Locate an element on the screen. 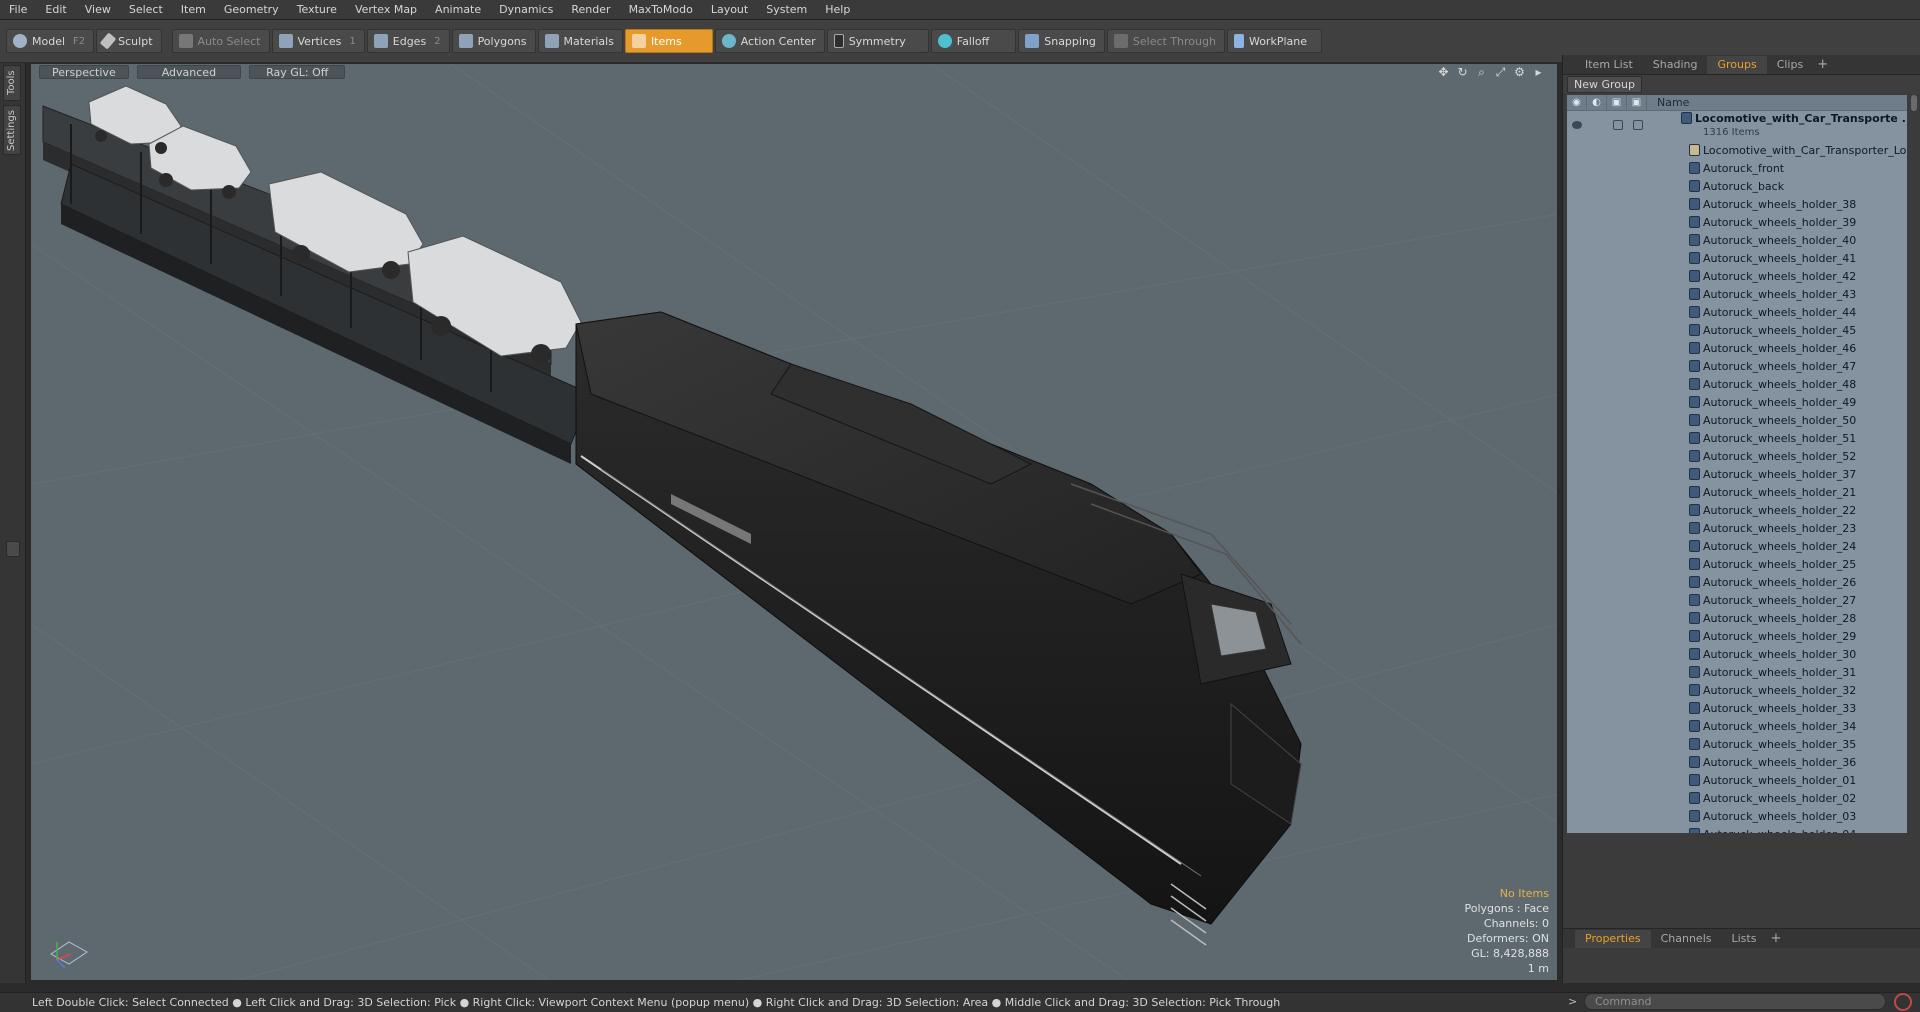 The image size is (1920, 1012). tree-item-row: Autoruck_wheels_holder_46 is located at coordinates (1737, 348).